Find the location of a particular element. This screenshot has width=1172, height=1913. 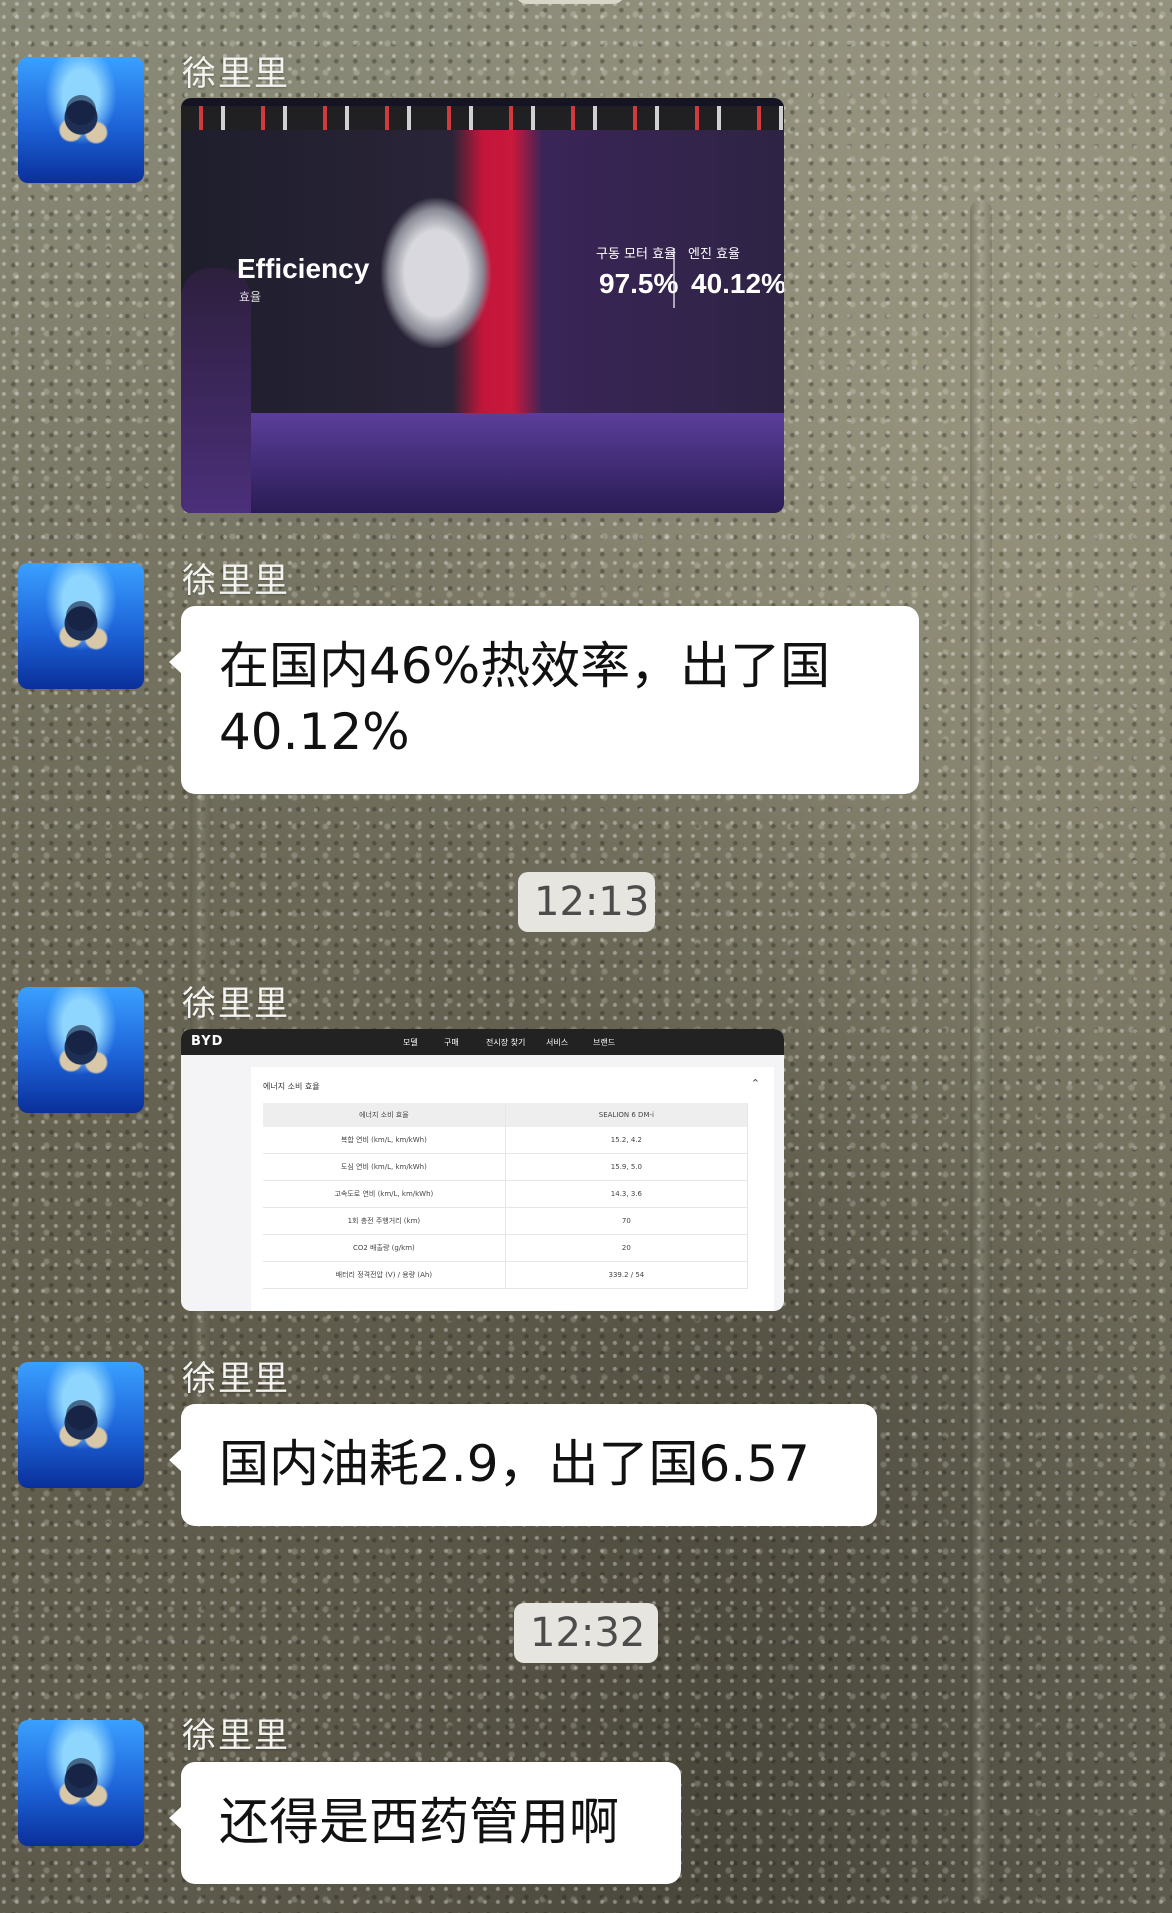

site-nav: BYD 모델 구매 전시장 찾기 서비스 브랜드 is located at coordinates (482, 1042).